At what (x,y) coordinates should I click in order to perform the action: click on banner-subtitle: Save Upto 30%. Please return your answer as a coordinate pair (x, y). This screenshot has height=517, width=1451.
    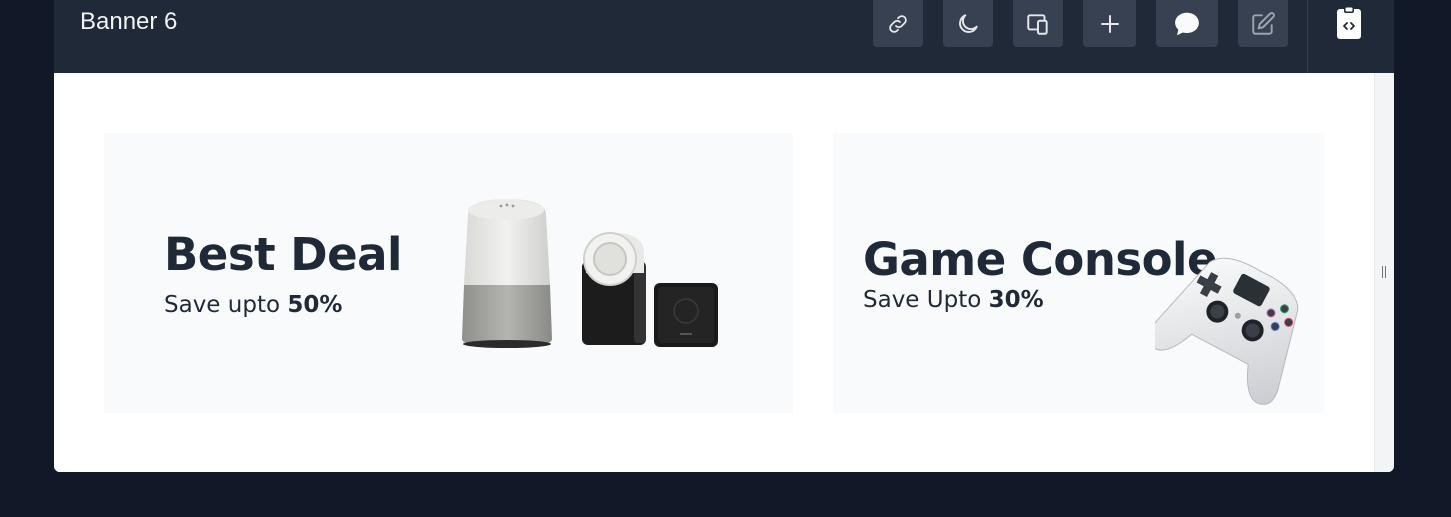
    Looking at the image, I should click on (953, 300).